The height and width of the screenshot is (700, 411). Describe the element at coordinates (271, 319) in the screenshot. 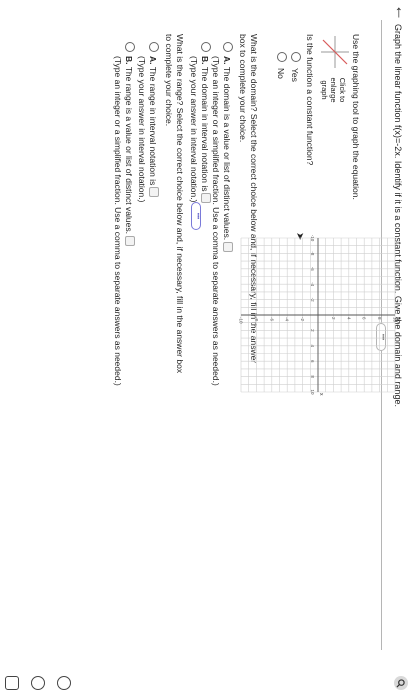

I see `y-tick-label: -6` at that location.